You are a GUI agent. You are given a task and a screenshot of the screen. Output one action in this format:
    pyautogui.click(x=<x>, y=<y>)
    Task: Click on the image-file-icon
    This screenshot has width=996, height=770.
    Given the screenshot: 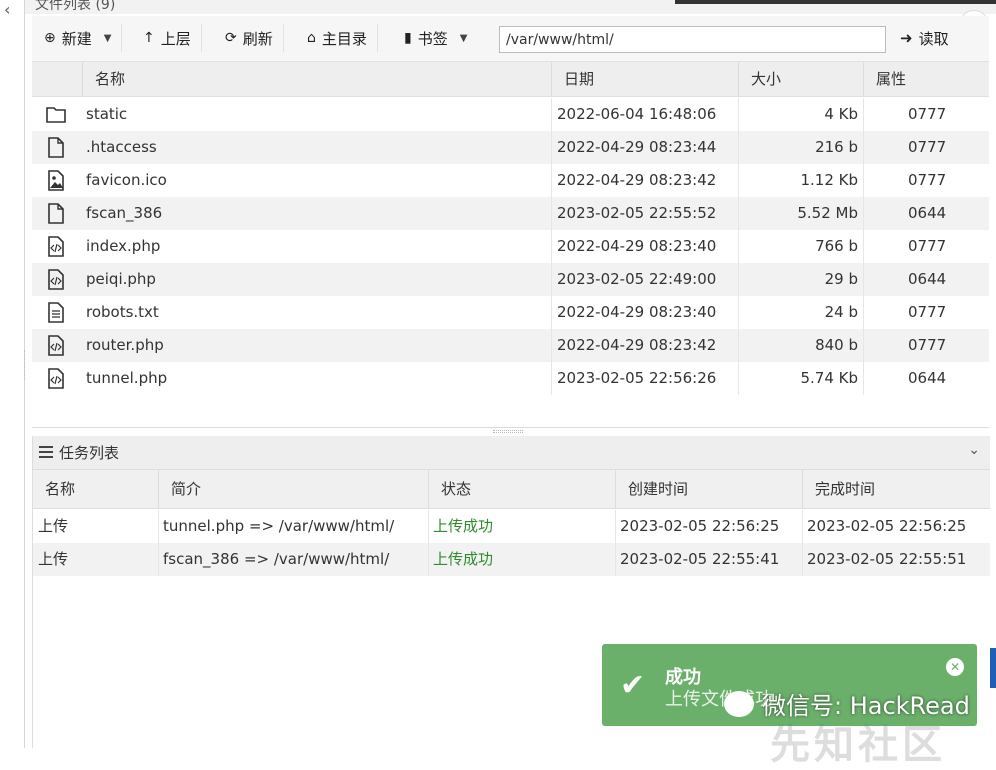 What is the action you would take?
    pyautogui.click(x=56, y=180)
    